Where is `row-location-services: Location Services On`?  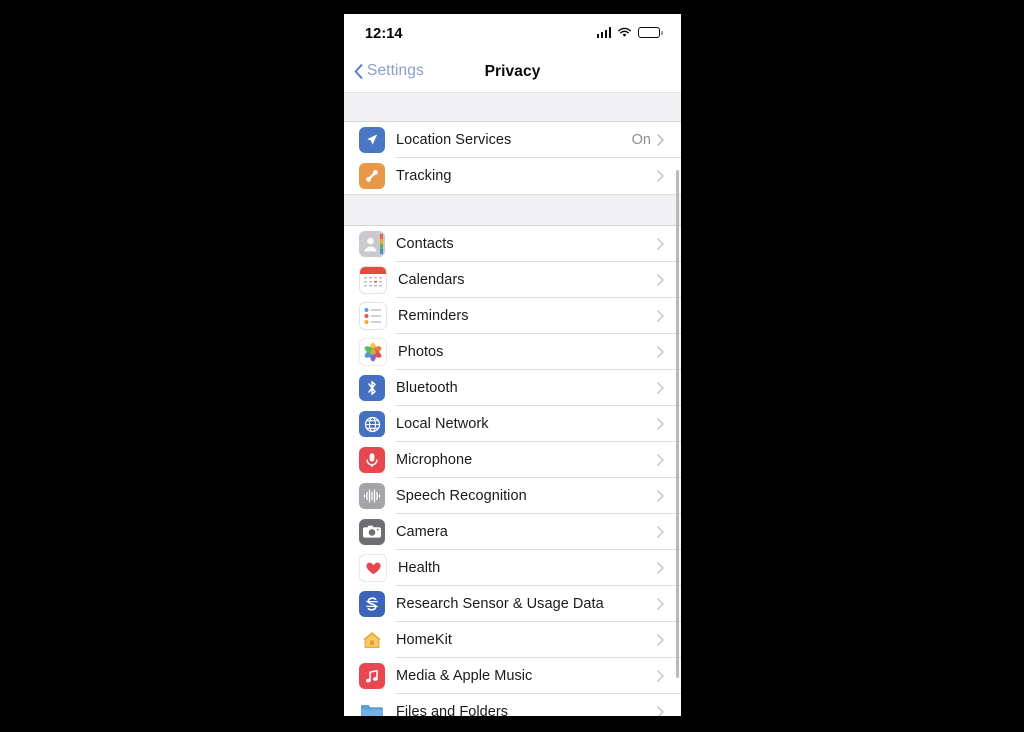
row-location-services: Location Services On is located at coordinates (512, 140).